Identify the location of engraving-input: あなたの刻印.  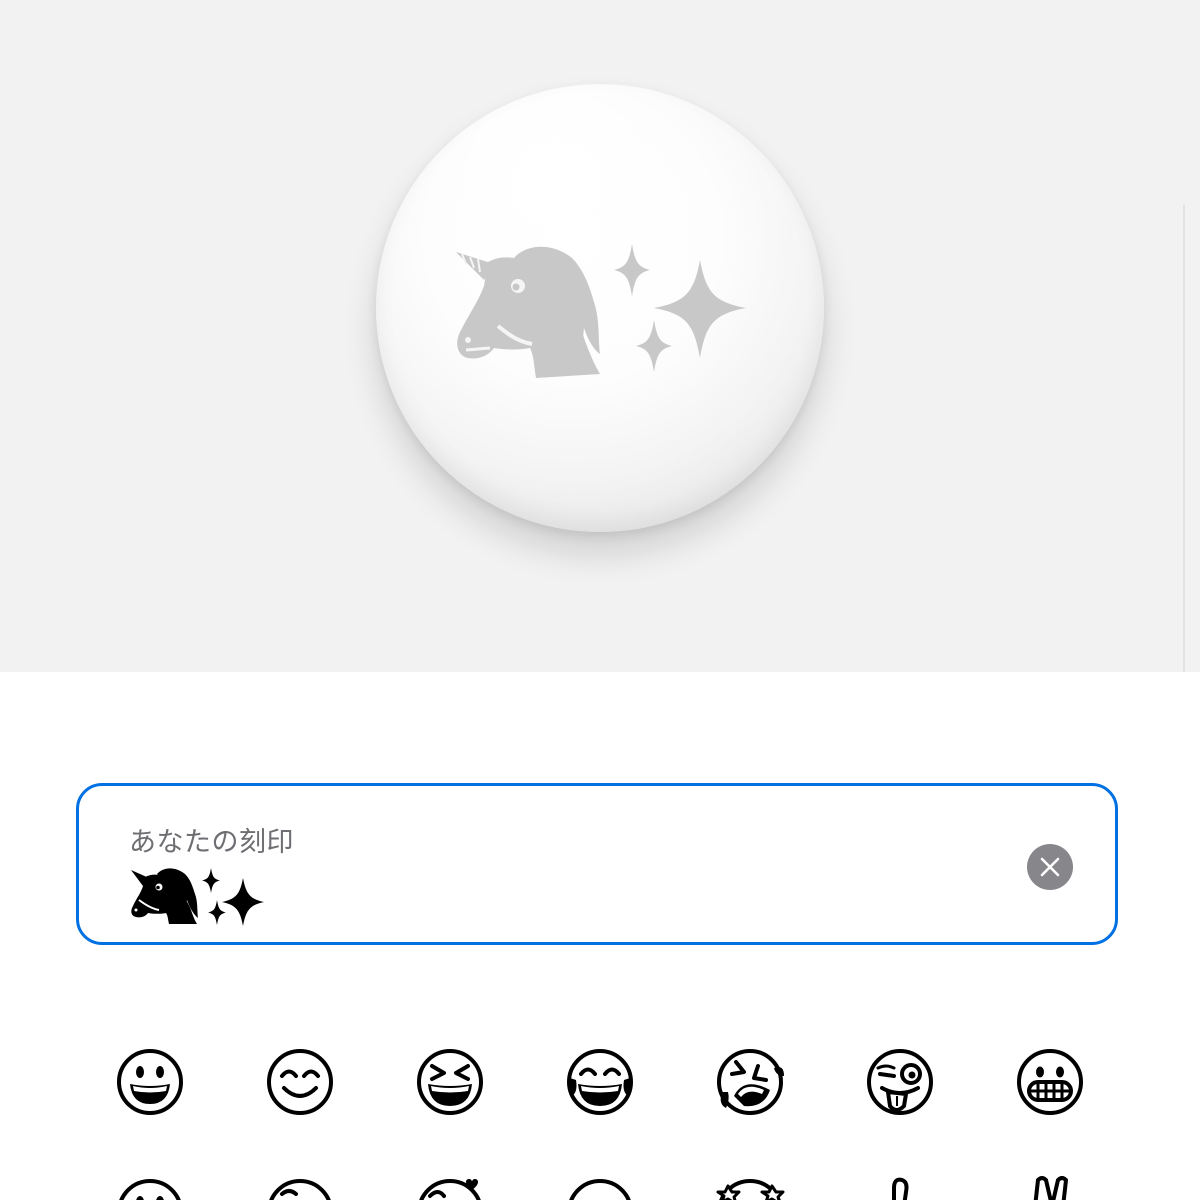
(597, 864).